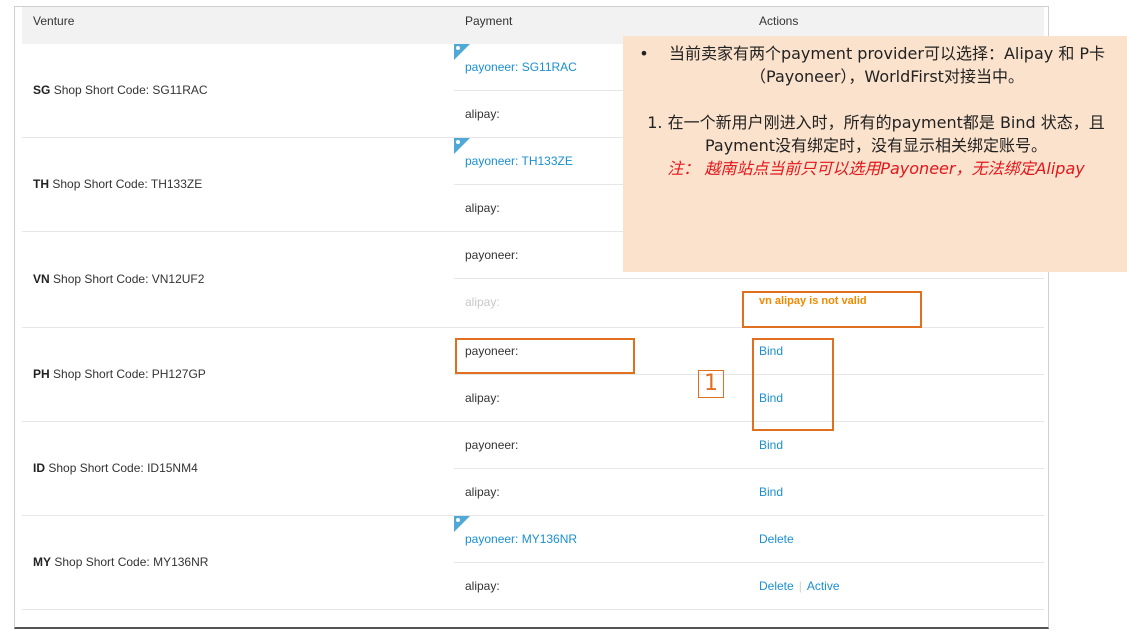  What do you see at coordinates (129, 374) in the screenshot?
I see `shop-short-code: Shop Short Code: PH127GP` at bounding box center [129, 374].